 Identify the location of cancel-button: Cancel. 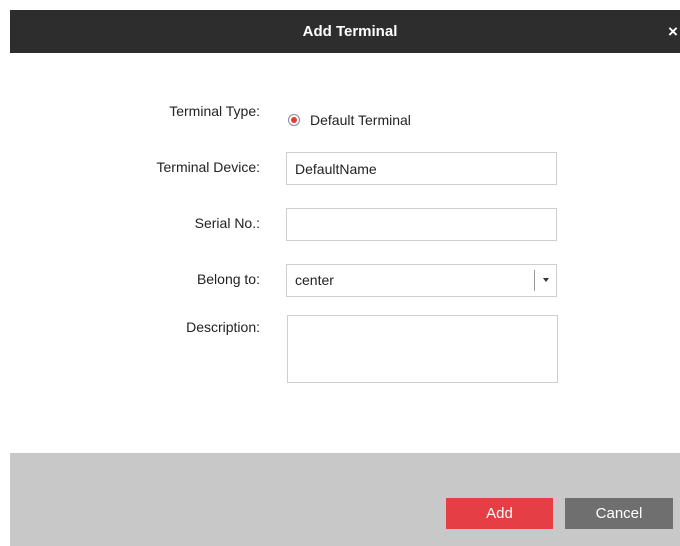
(619, 513).